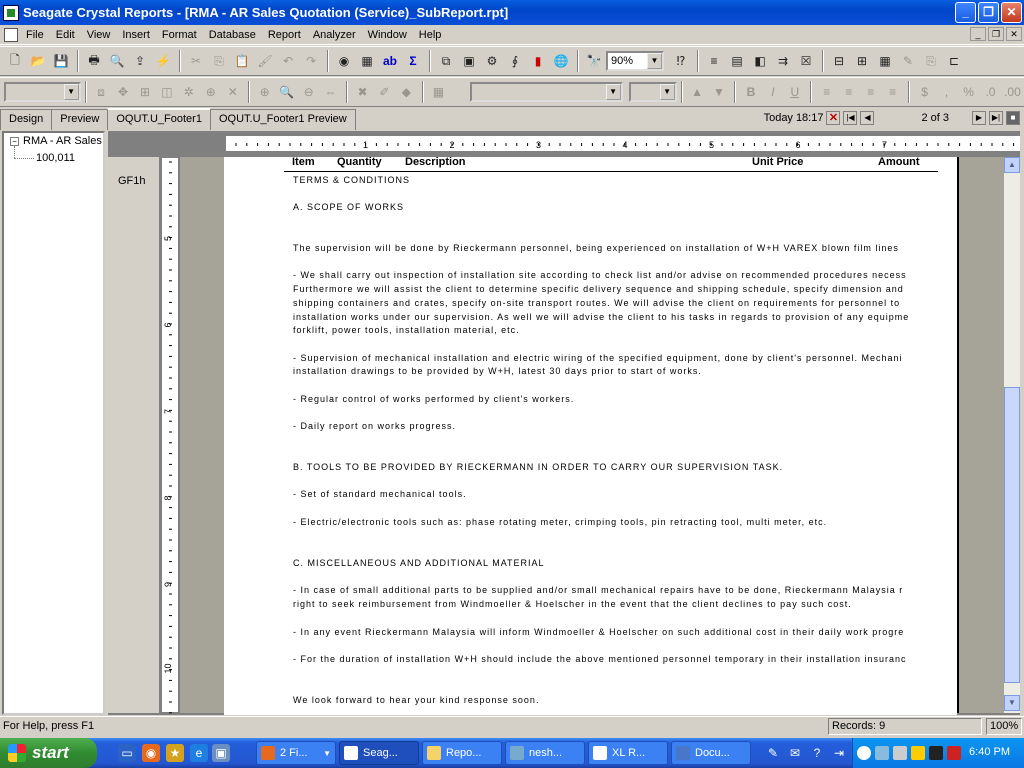  I want to click on close-view-button: ✕, so click(833, 118).